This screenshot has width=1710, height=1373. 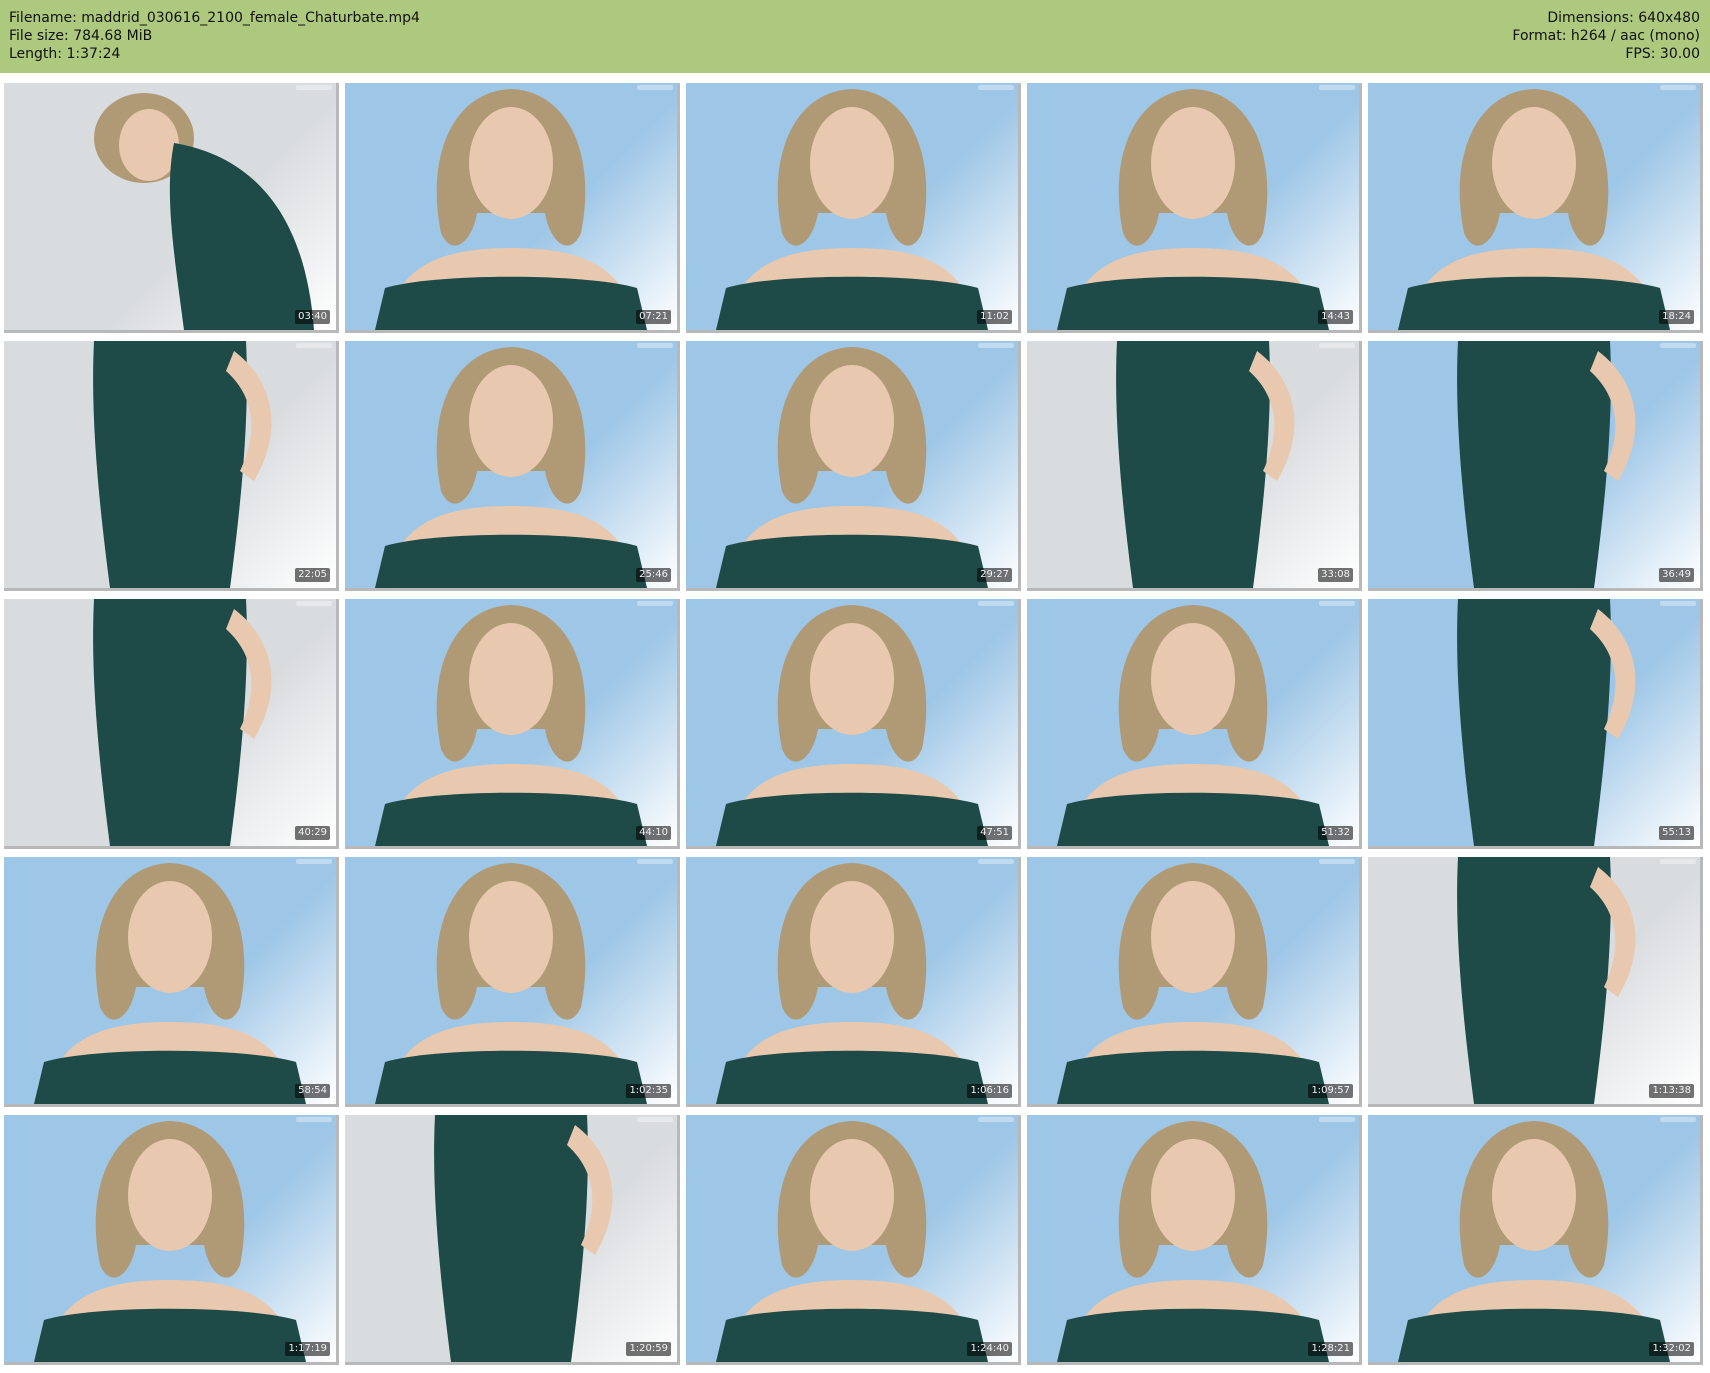 I want to click on thumbnail-frame: 58:54, so click(x=171, y=982).